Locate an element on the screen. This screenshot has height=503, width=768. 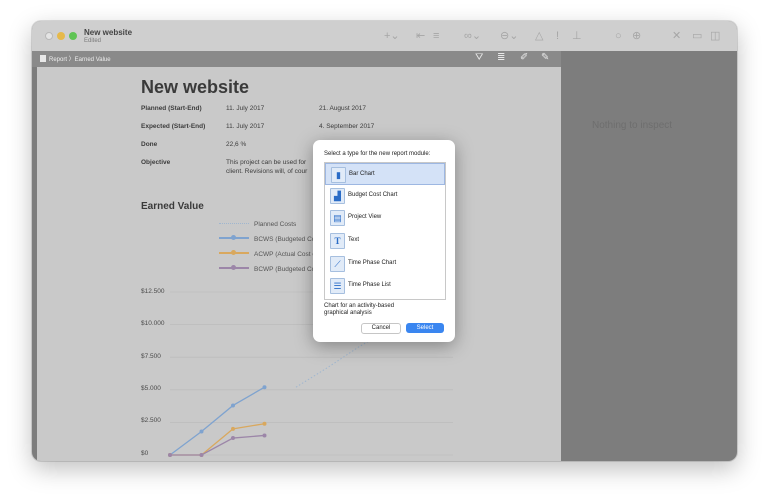
document-title: New website is located at coordinates (108, 32).